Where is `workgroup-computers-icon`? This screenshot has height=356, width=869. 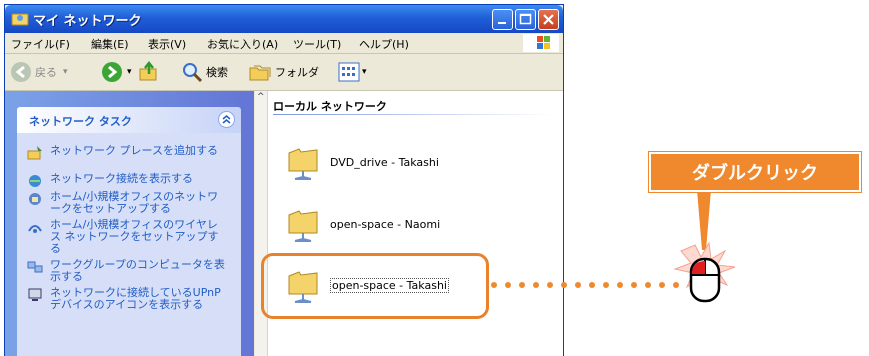
workgroup-computers-icon is located at coordinates (35, 267).